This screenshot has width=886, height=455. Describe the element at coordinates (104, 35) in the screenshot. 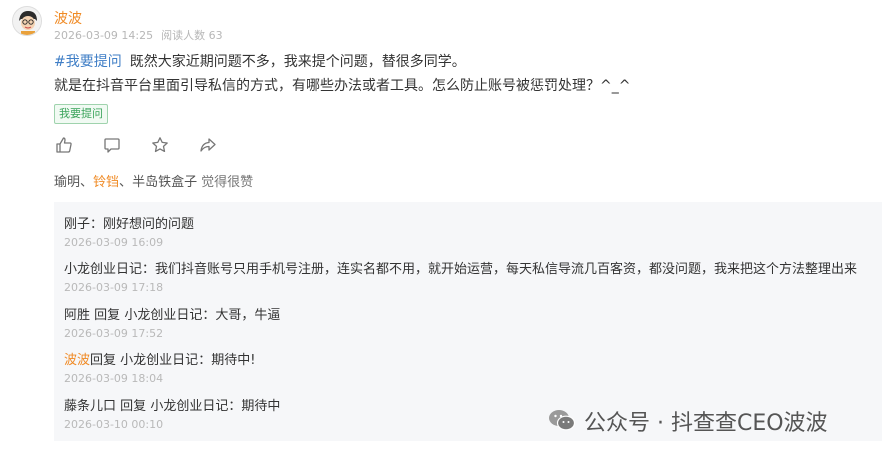

I see `post-date: 2026-03-09 14:25` at that location.